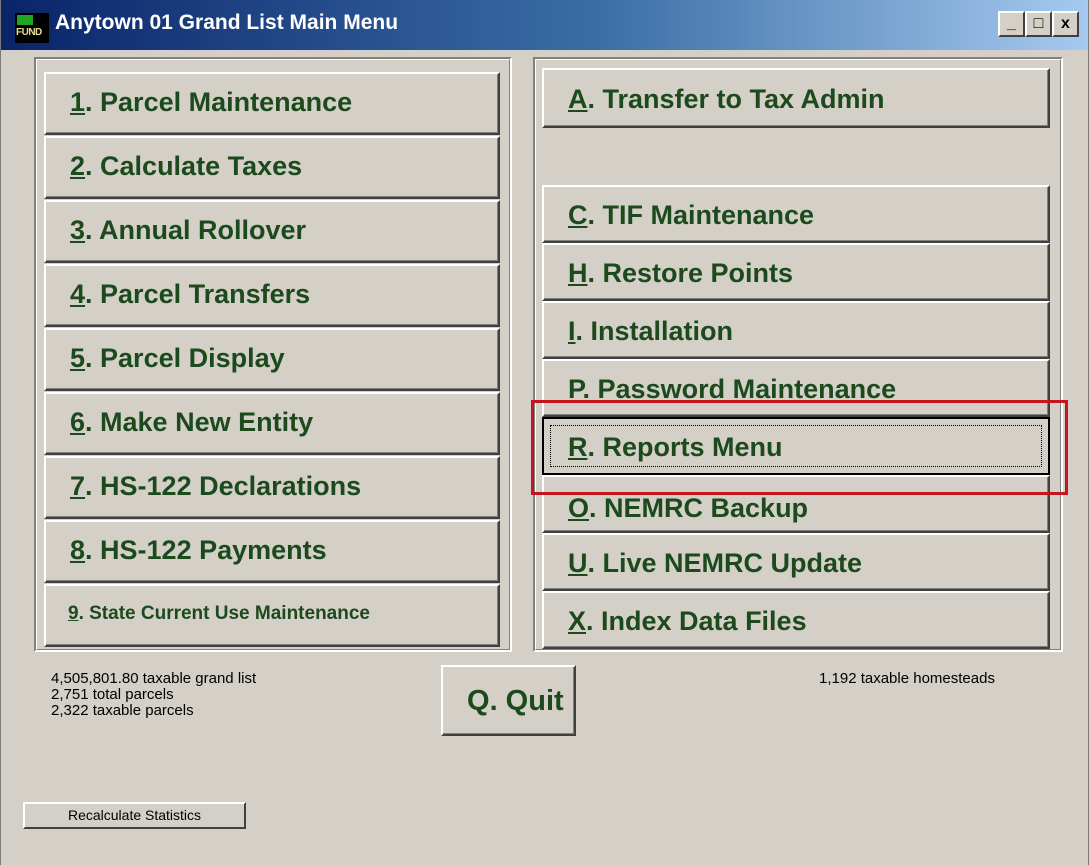 This screenshot has width=1089, height=865. Describe the element at coordinates (578, 273) in the screenshot. I see `hotkey: H` at that location.